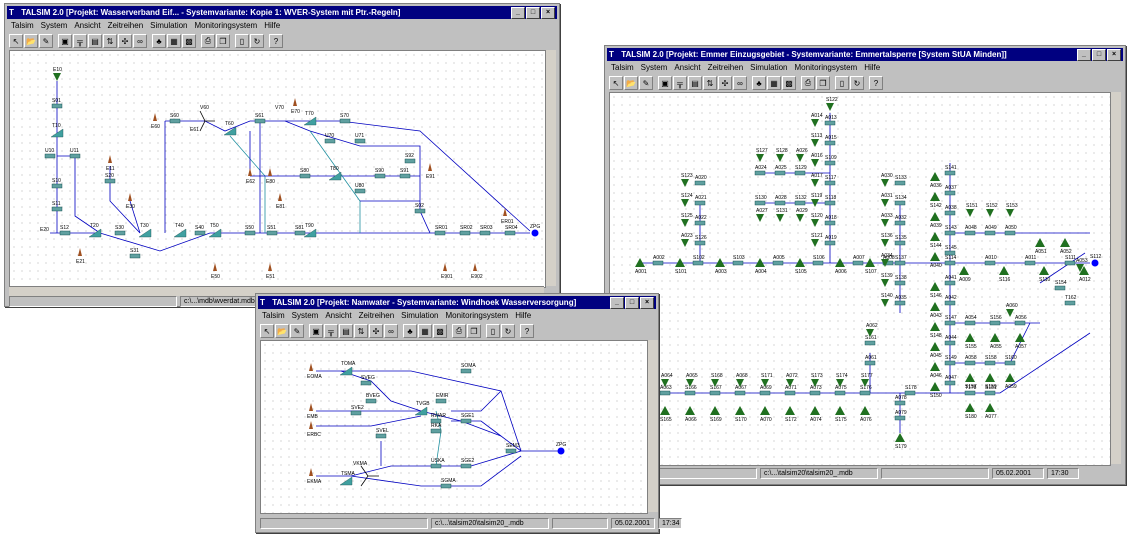  What do you see at coordinates (652, 426) in the screenshot?
I see `vertical-scrollbar` at bounding box center [652, 426].